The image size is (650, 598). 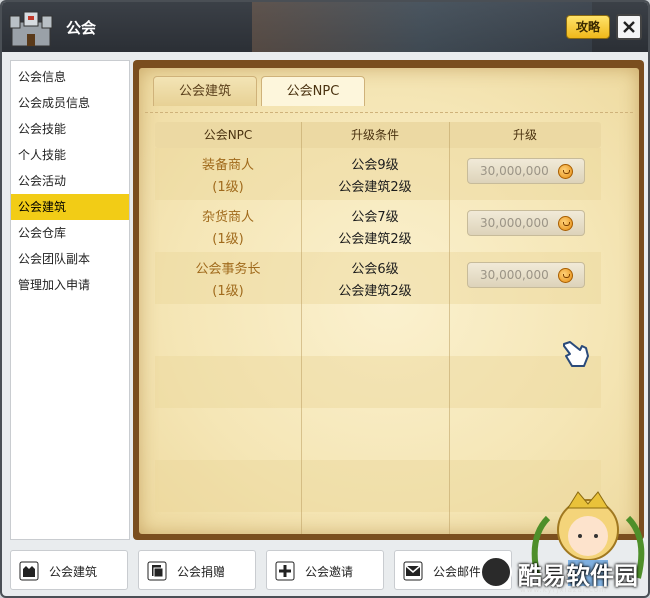 I want to click on table-header: 公会NPC 升级条件 升级, so click(x=378, y=135).